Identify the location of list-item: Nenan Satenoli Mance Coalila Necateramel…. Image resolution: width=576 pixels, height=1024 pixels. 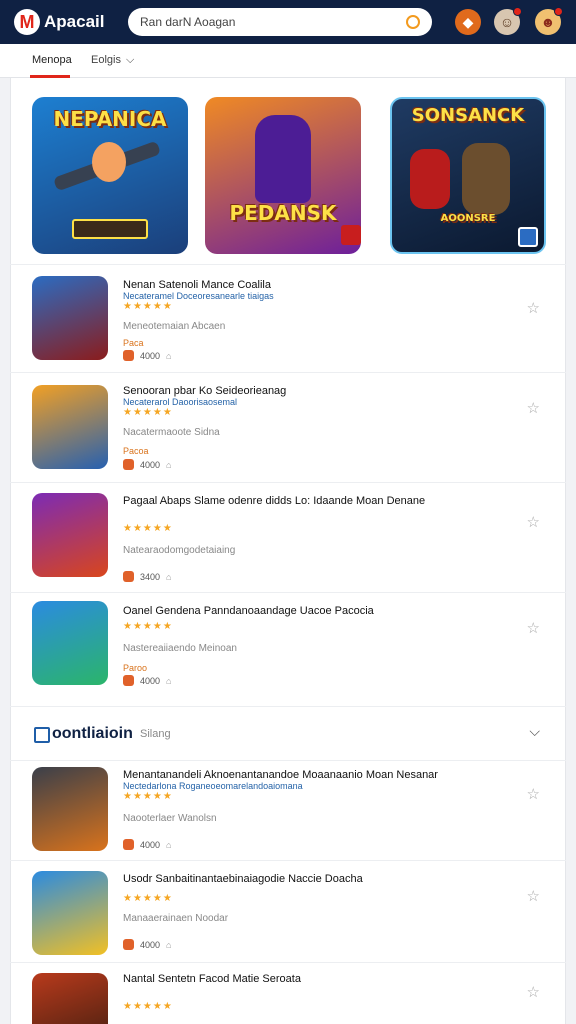
(288, 318).